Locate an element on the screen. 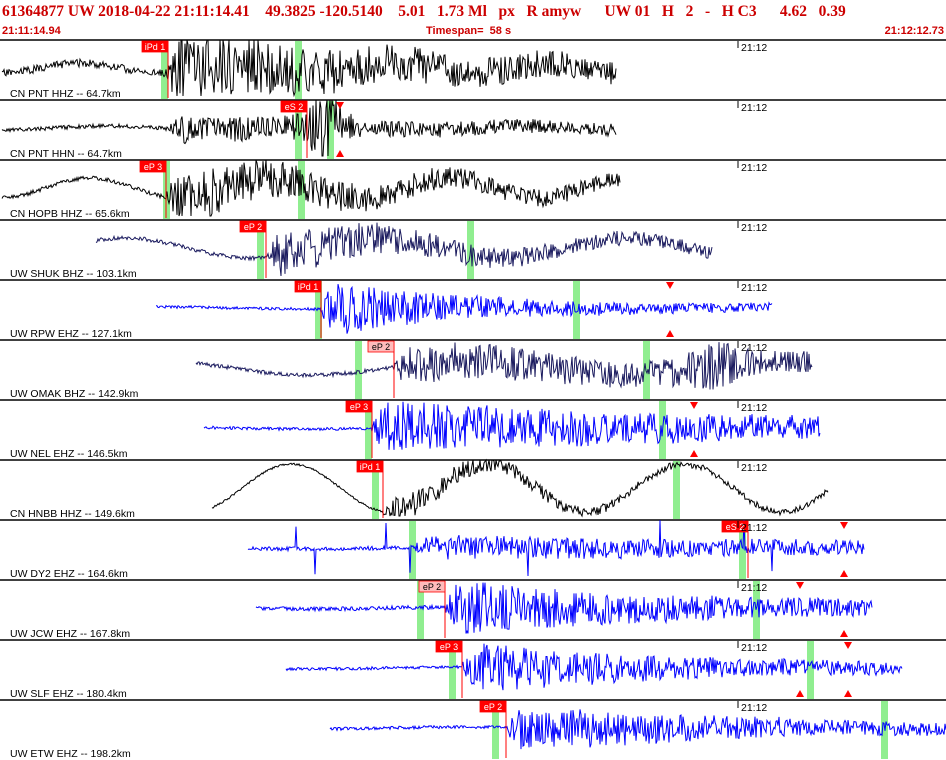 The height and width of the screenshot is (760, 946). station-label: UW ETW EHZ -- 198.2km is located at coordinates (70, 754).